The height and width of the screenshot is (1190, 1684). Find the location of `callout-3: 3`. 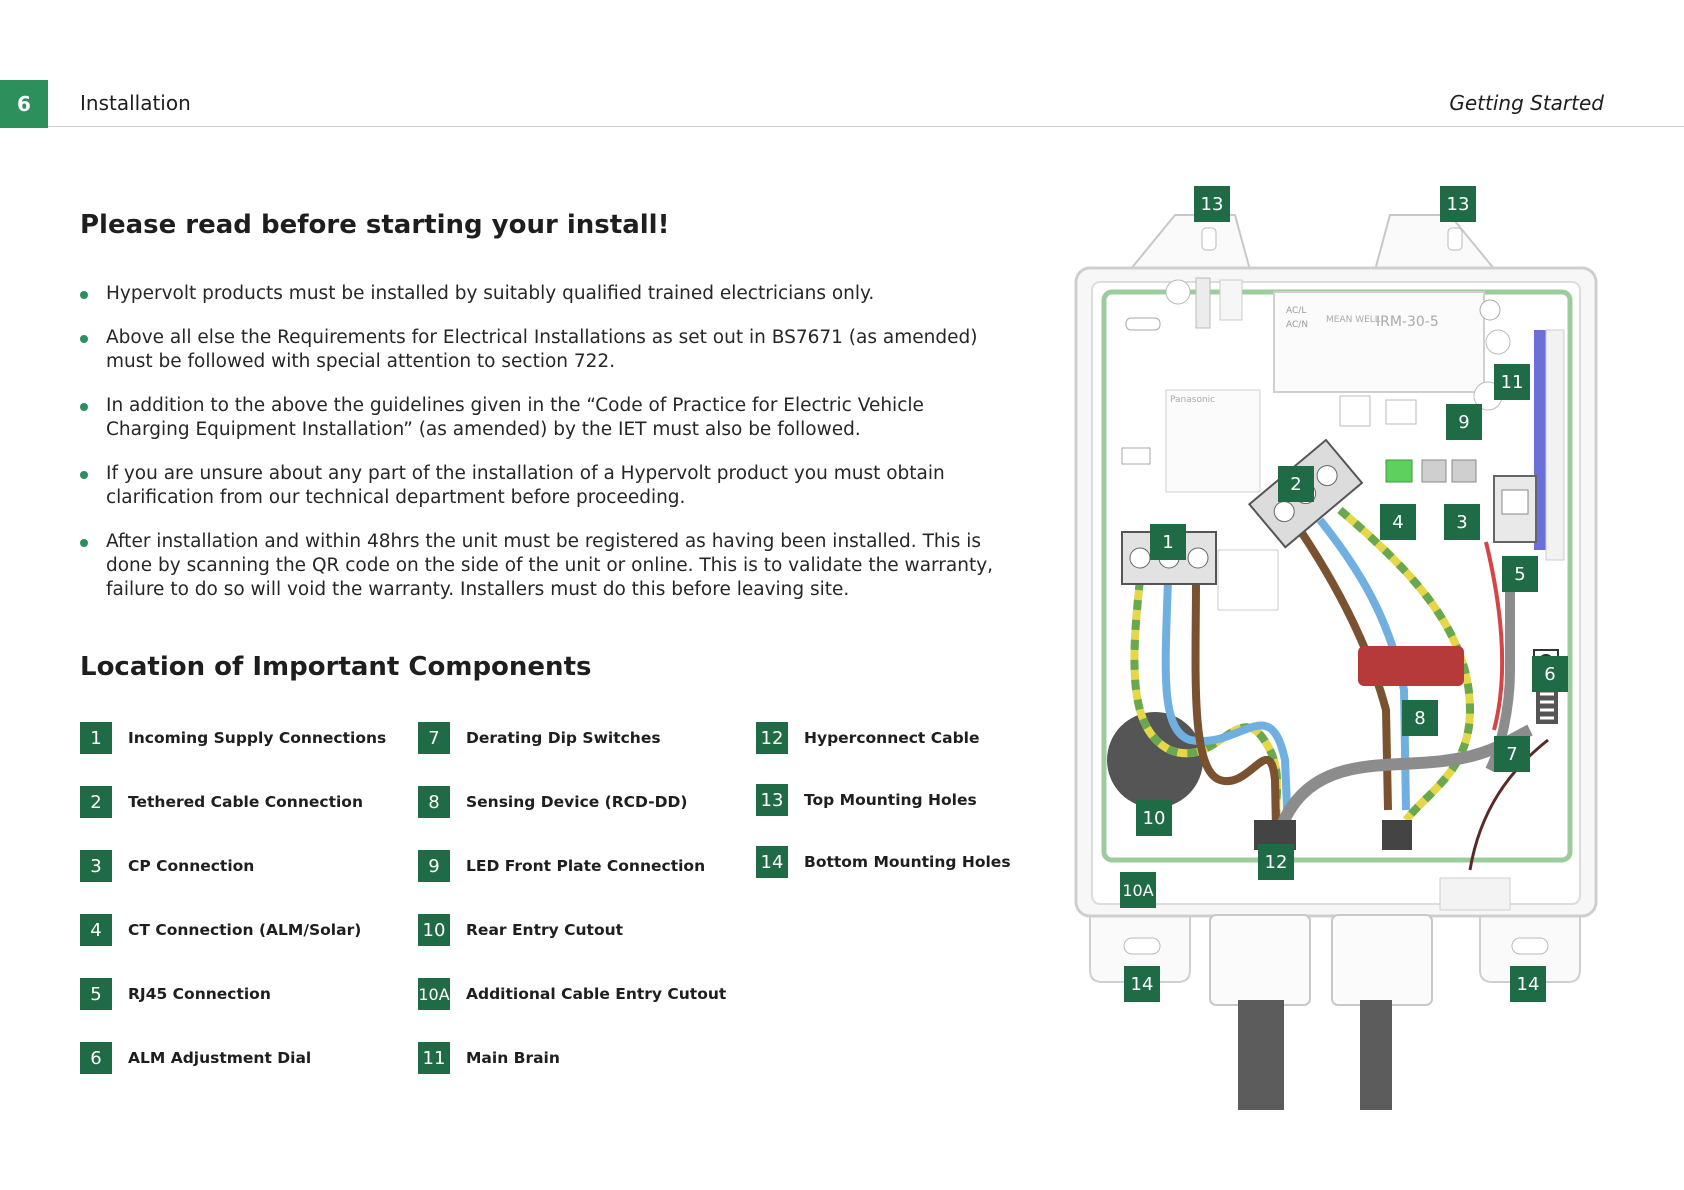

callout-3: 3 is located at coordinates (1462, 522).